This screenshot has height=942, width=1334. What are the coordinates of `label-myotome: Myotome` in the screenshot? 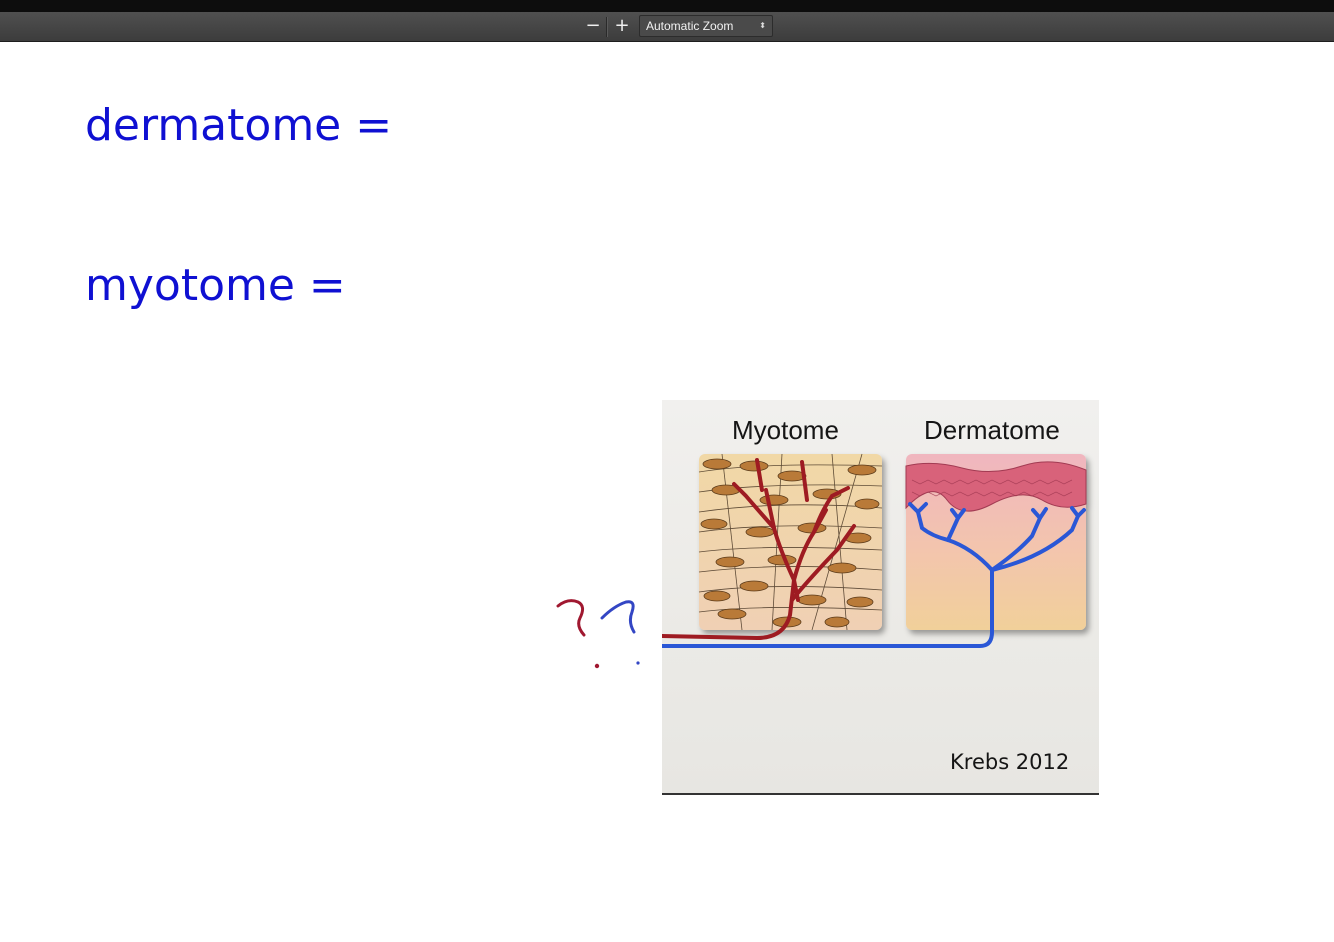 It's located at (785, 430).